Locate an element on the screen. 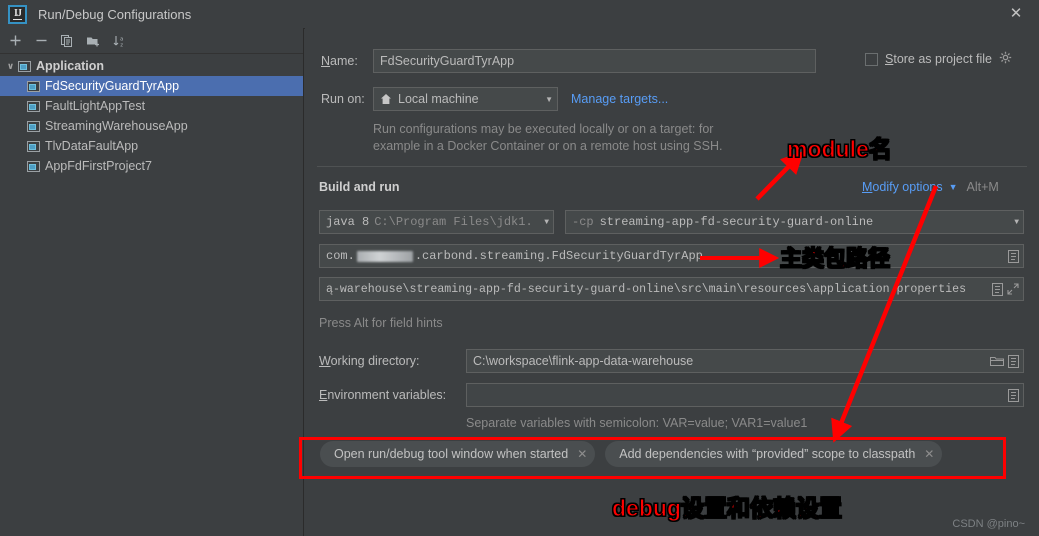 Image resolution: width=1039 pixels, height=536 pixels. build-and-run-title: Build and run is located at coordinates (359, 187).